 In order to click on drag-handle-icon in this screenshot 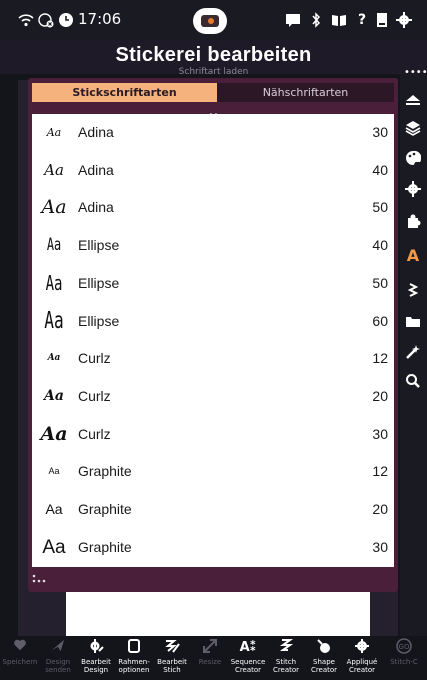, I will do `click(214, 111)`.